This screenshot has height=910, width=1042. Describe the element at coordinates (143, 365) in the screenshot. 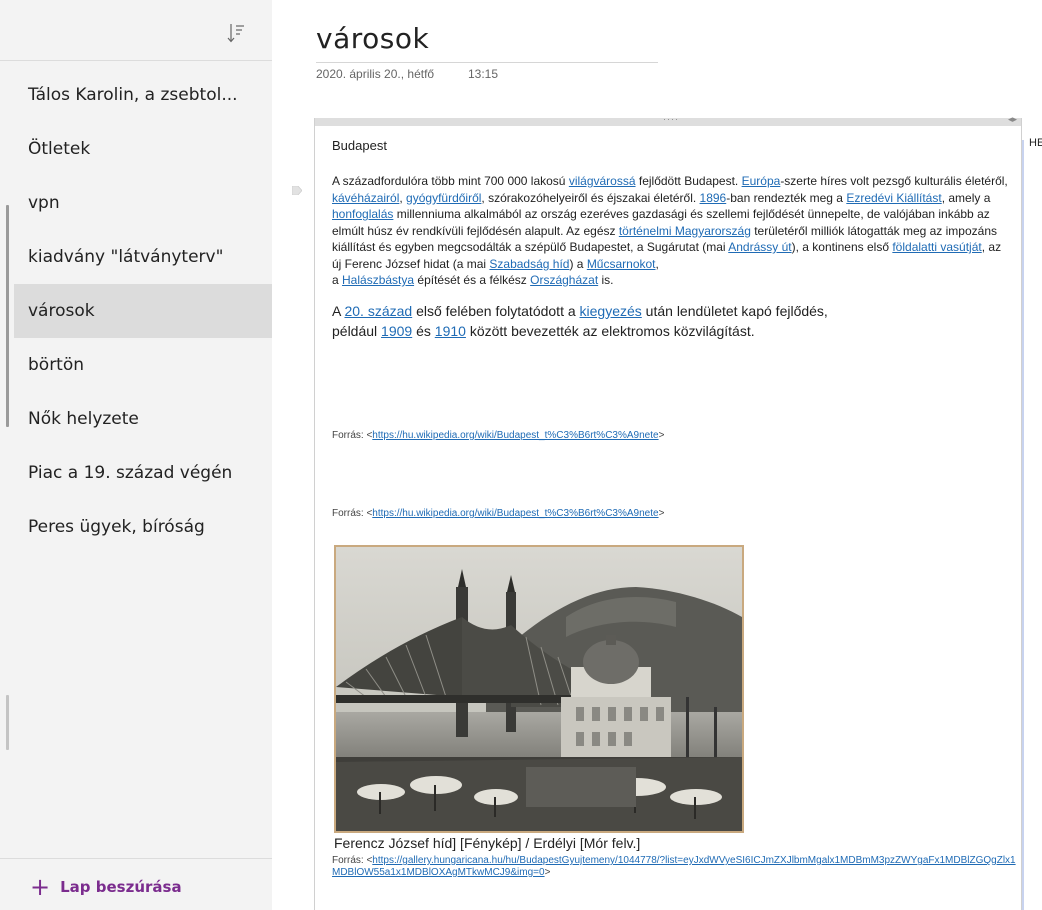

I see `page-item: börtön` at that location.